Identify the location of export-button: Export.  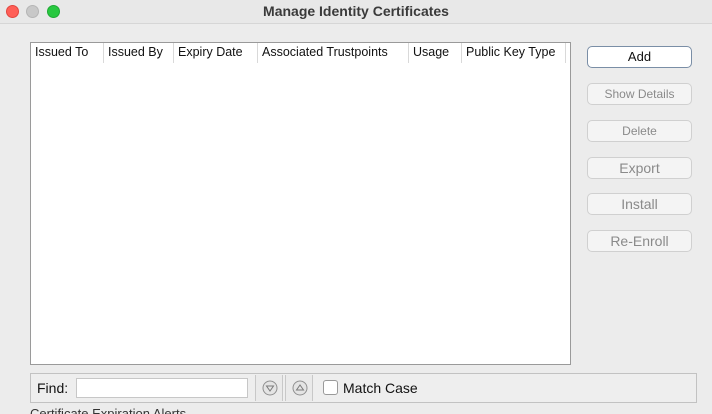
(639, 168).